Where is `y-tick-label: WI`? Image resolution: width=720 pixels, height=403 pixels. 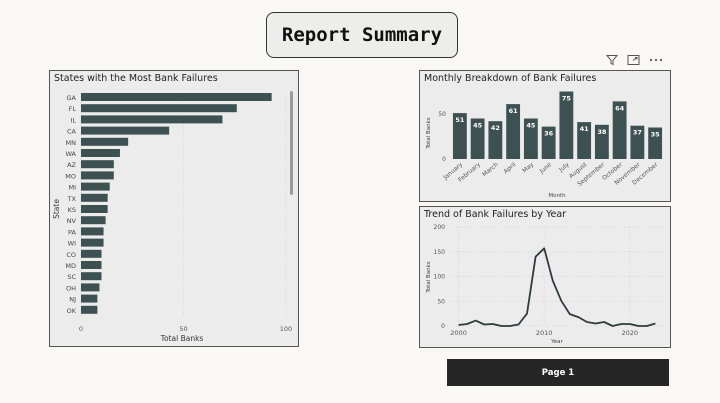
y-tick-label: WI is located at coordinates (72, 244).